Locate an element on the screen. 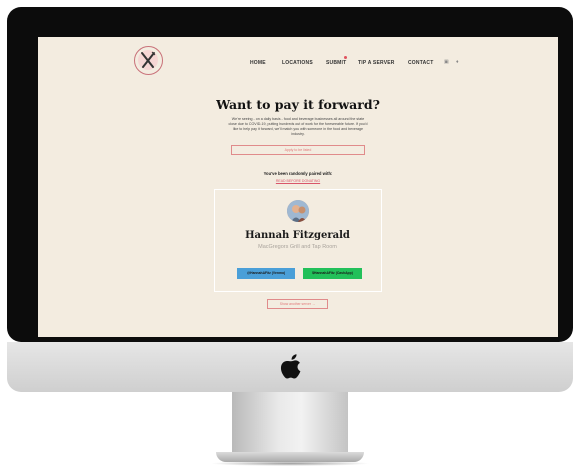  page-title: Want to pay it forward? is located at coordinates (298, 104).